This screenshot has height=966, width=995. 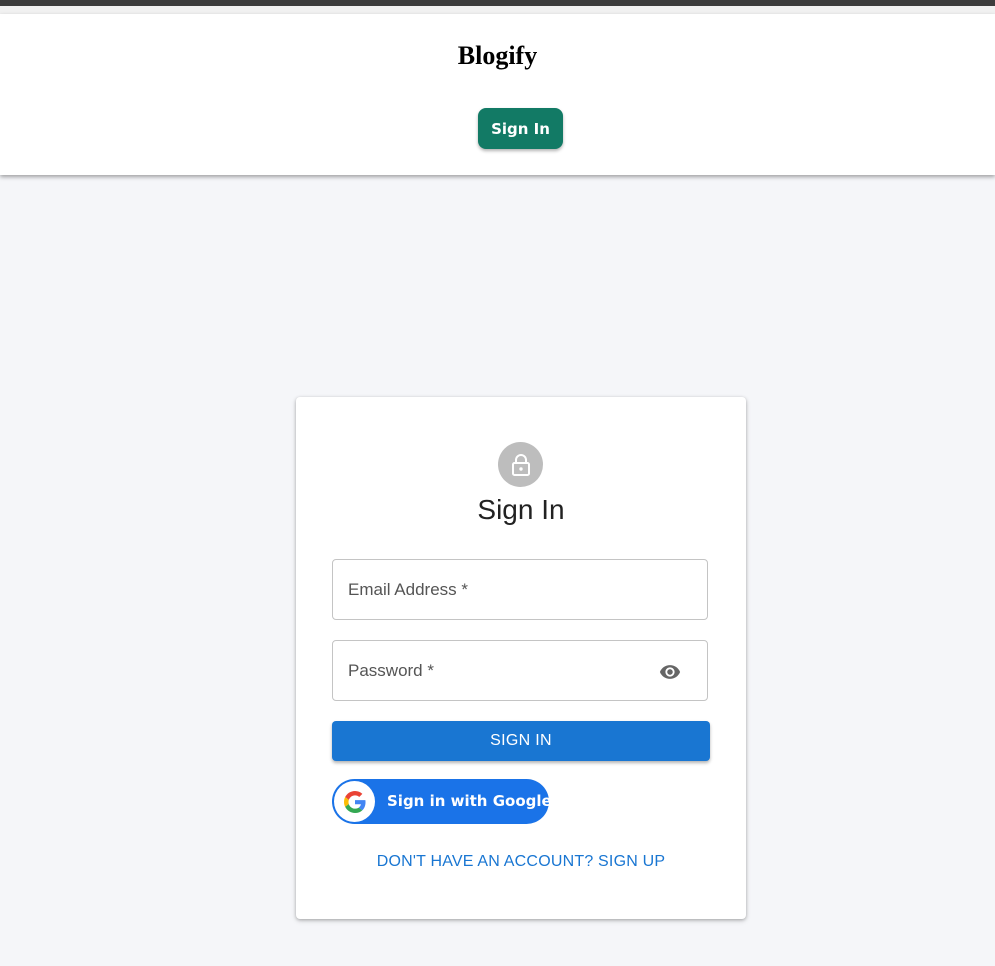 I want to click on browser-top-strip-light, so click(x=497, y=10).